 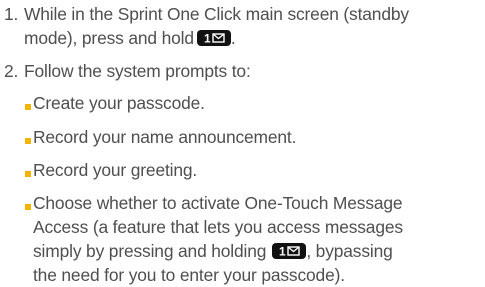 I want to click on step-text: Follow the system prompts to:, so click(x=251, y=71).